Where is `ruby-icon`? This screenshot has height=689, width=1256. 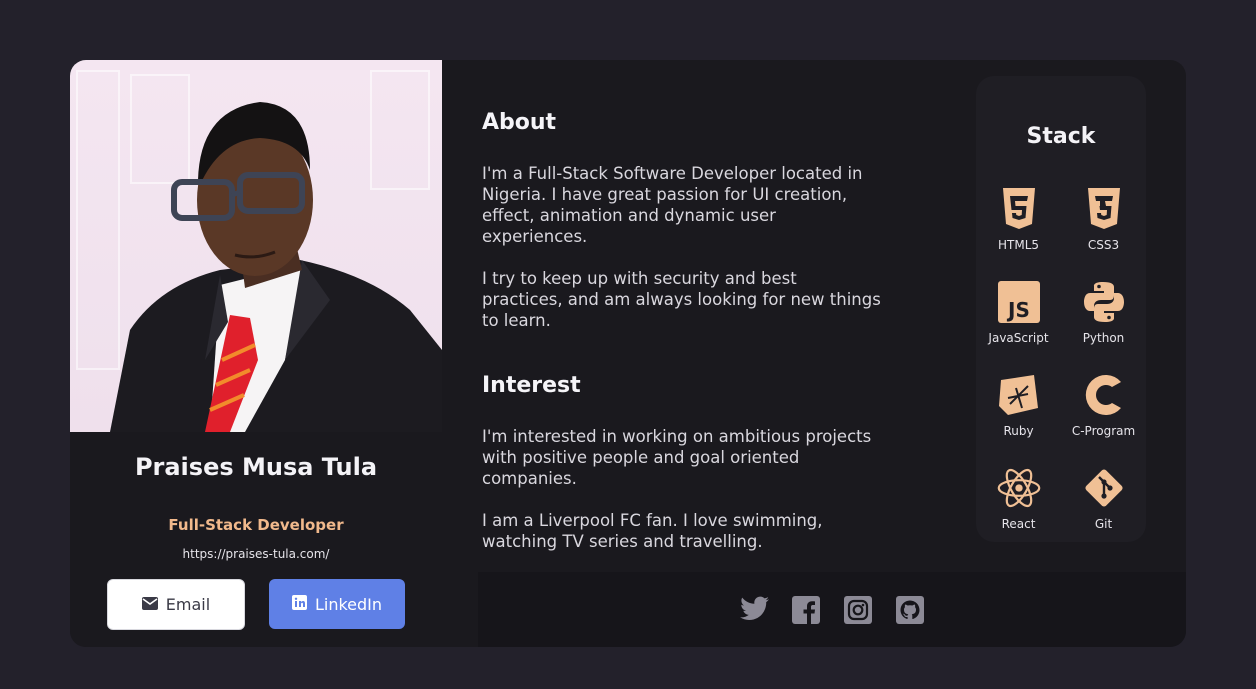 ruby-icon is located at coordinates (1019, 395).